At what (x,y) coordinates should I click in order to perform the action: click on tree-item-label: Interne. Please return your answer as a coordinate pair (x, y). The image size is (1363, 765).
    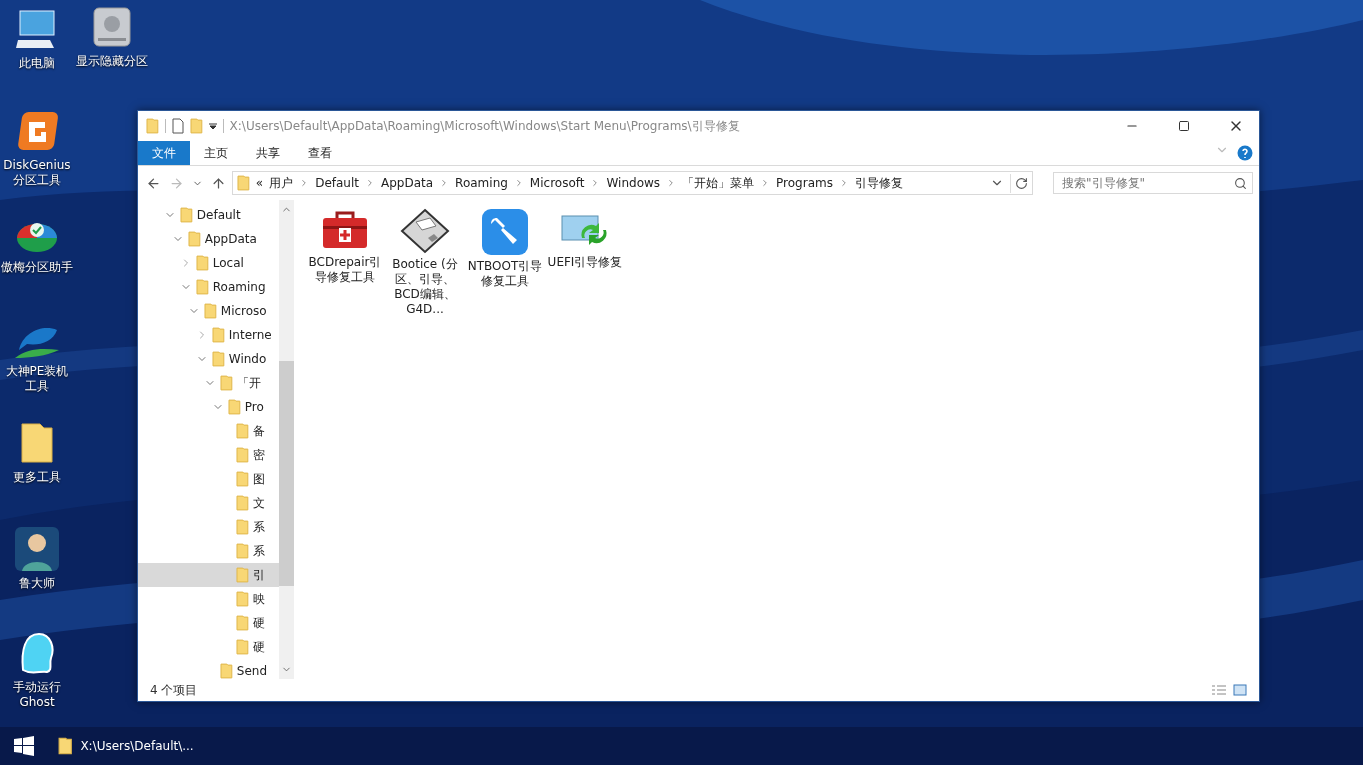
    Looking at the image, I should click on (250, 335).